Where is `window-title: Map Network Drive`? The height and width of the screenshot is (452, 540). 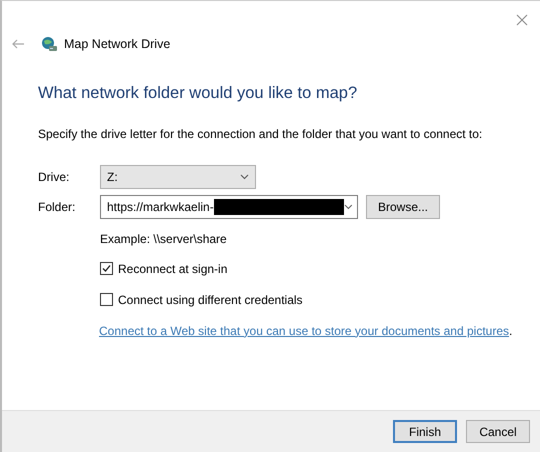
window-title: Map Network Drive is located at coordinates (117, 44).